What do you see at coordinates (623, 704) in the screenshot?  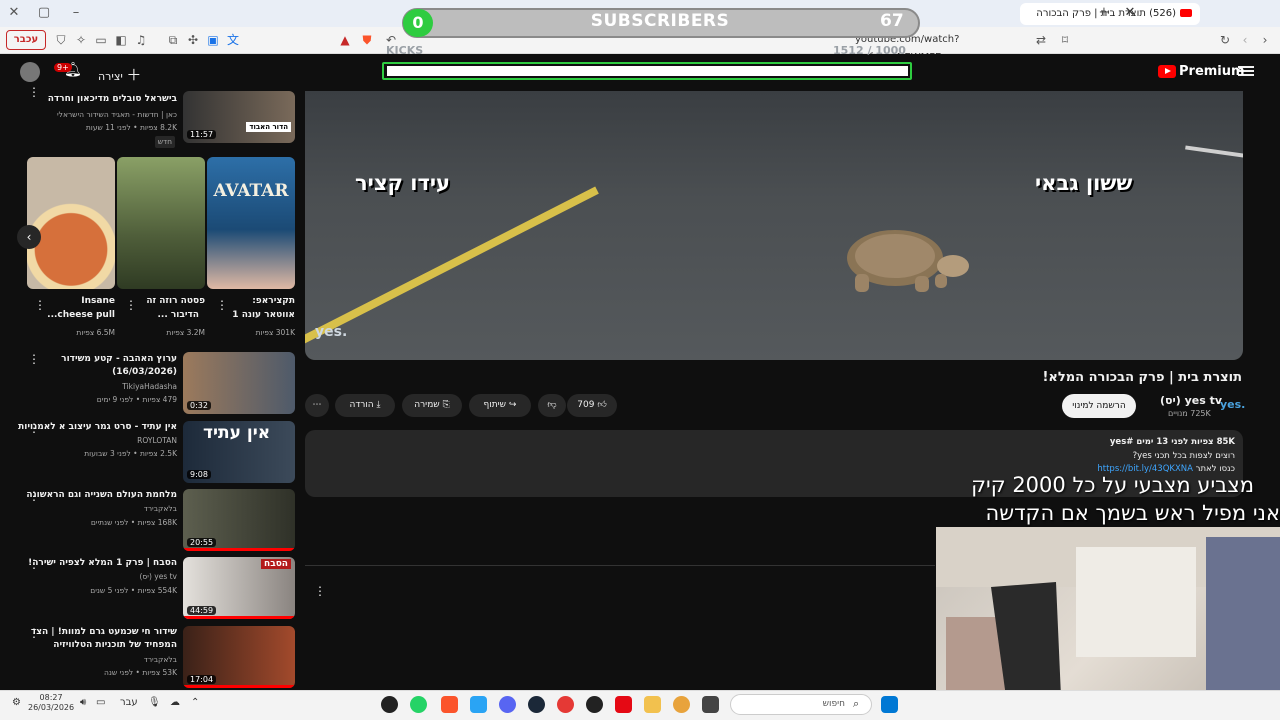 I see `netflix-icon` at bounding box center [623, 704].